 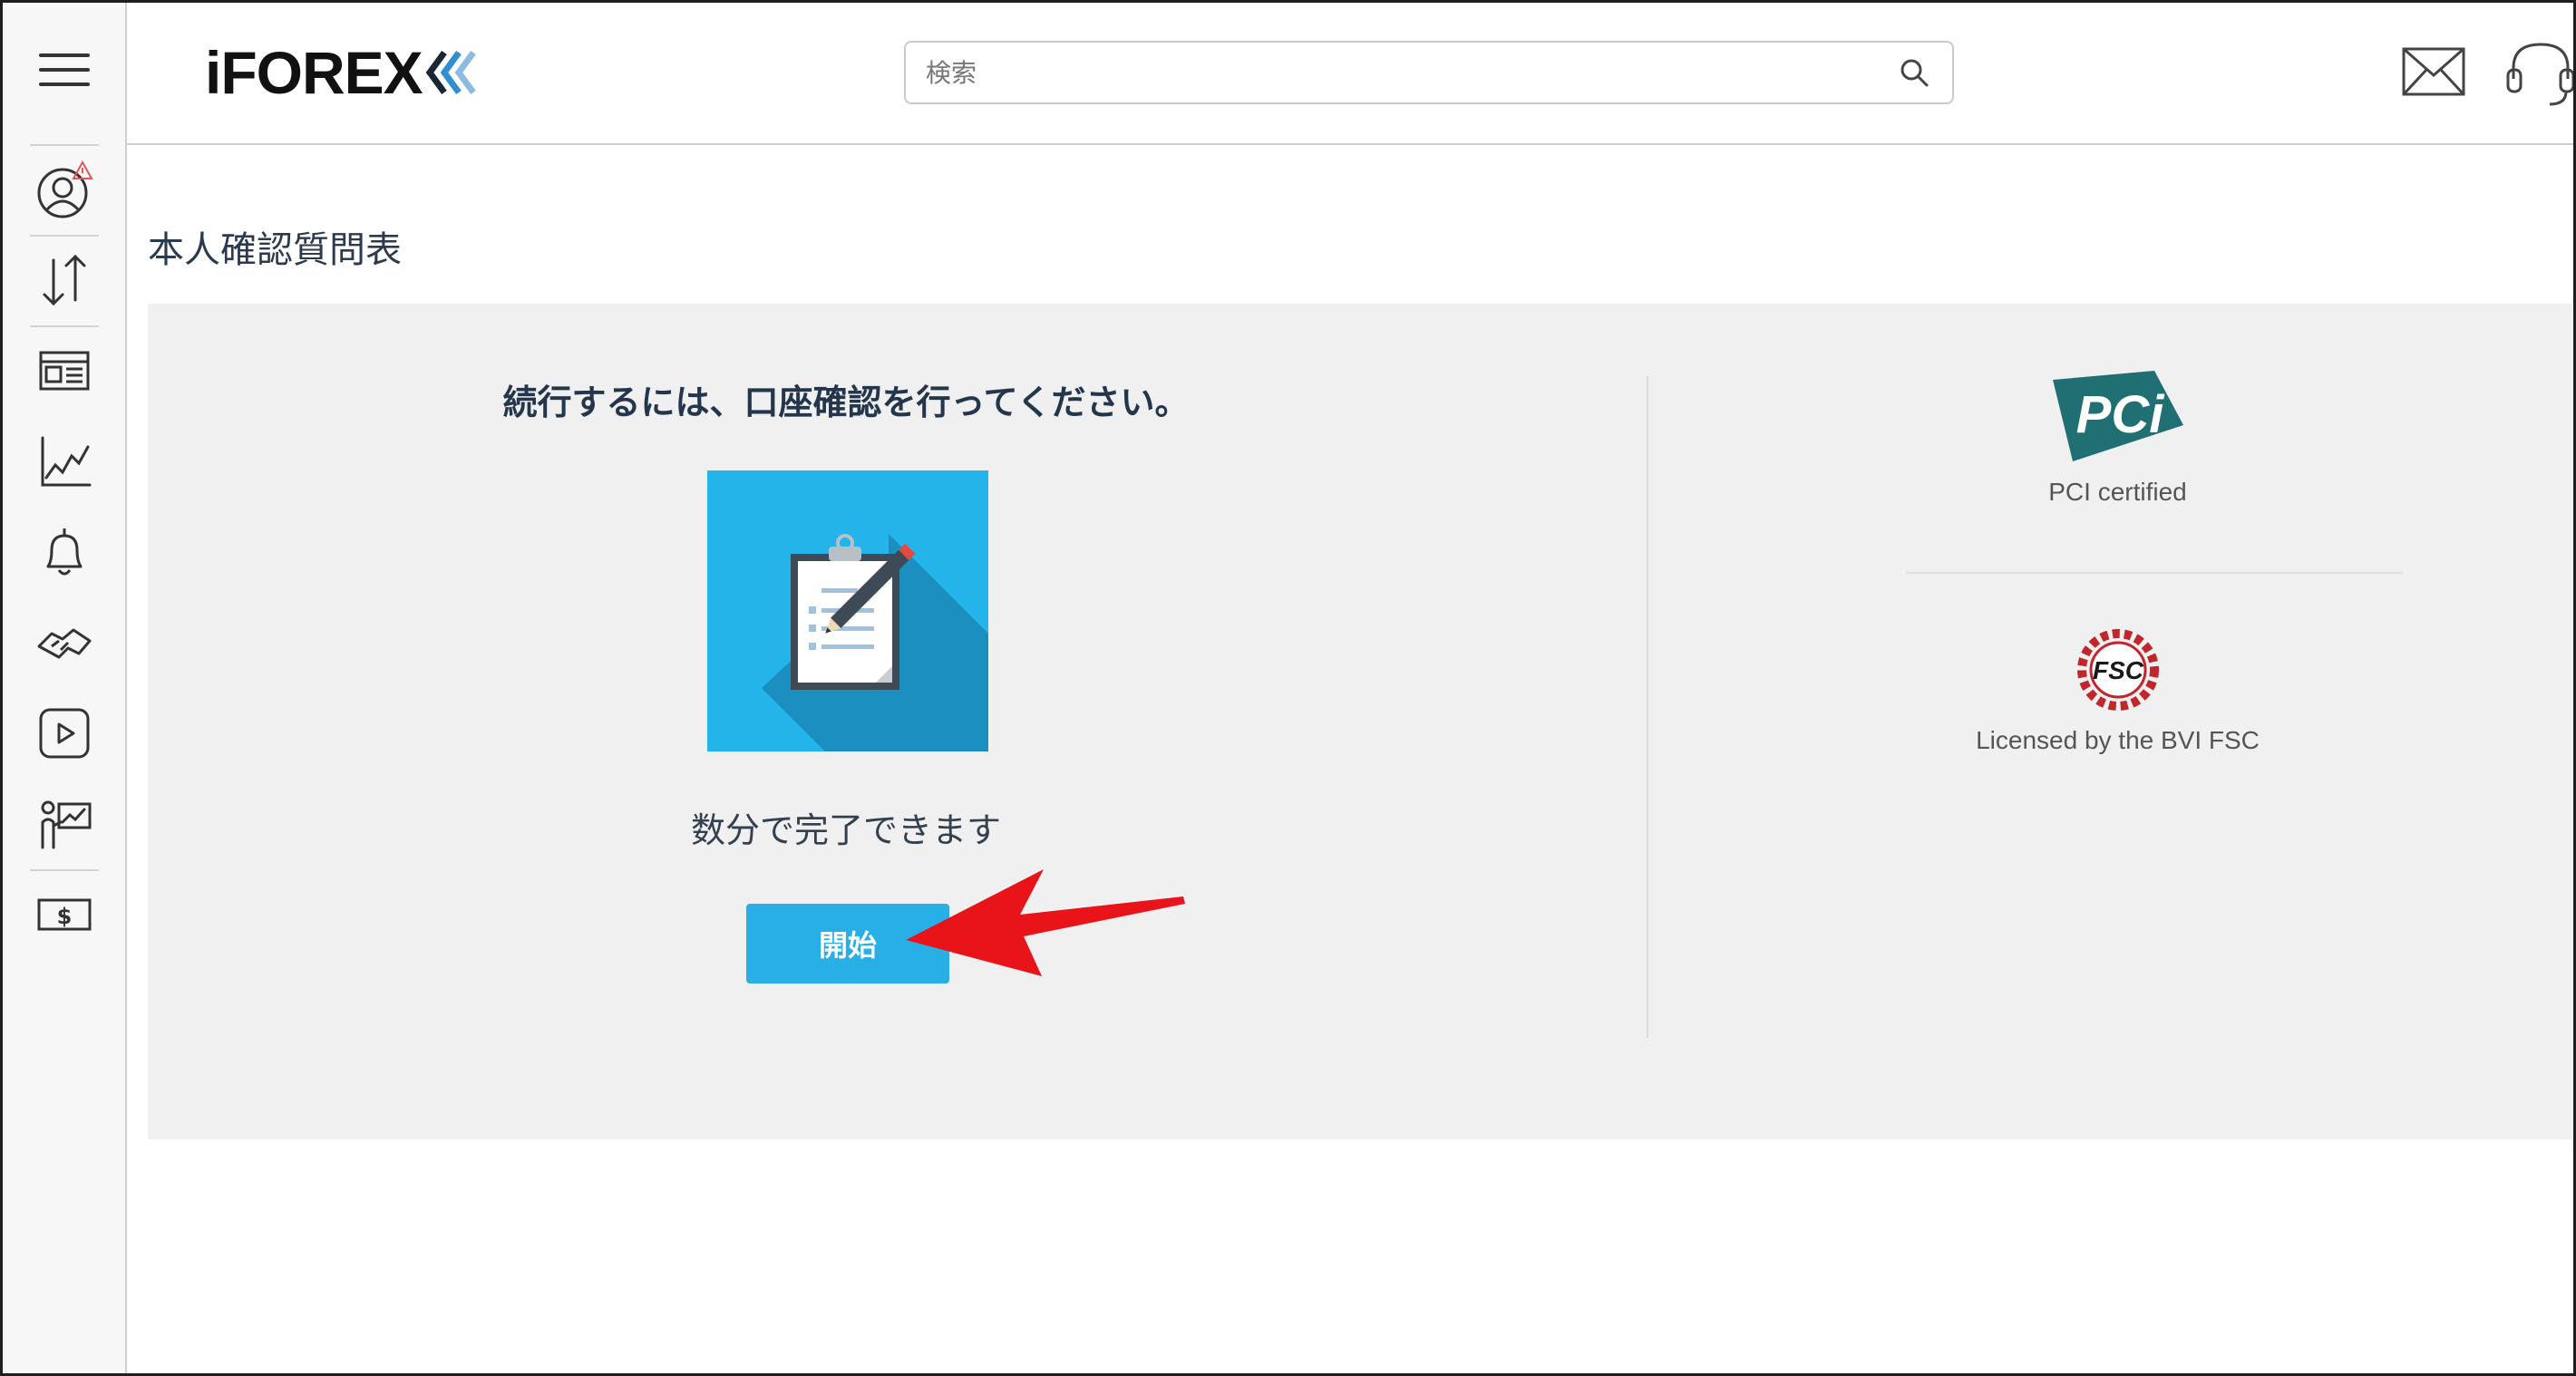 What do you see at coordinates (64, 733) in the screenshot?
I see `play-icon` at bounding box center [64, 733].